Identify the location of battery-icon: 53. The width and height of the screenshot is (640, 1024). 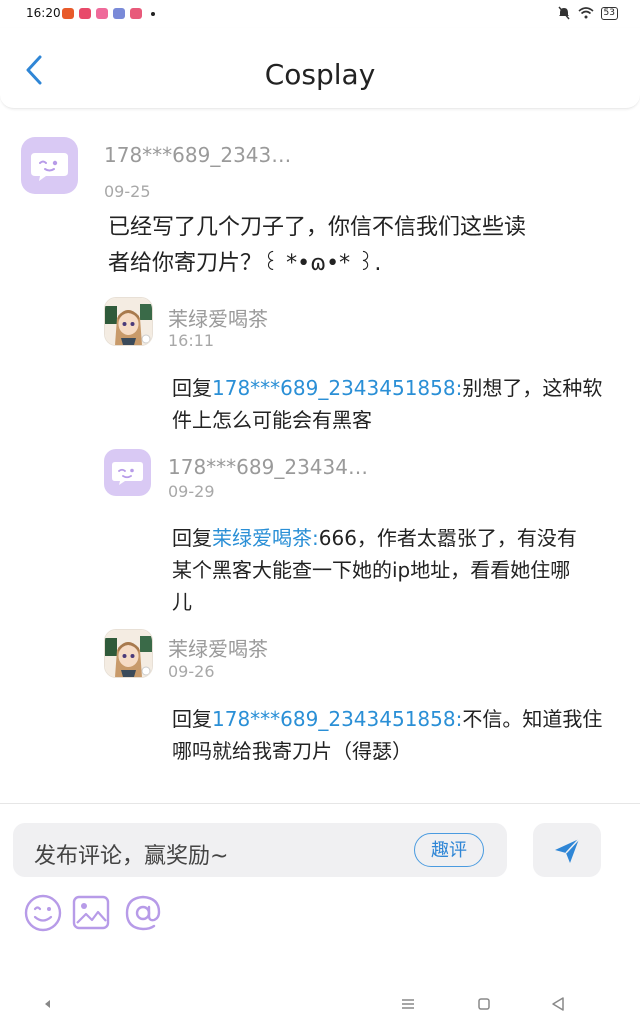
(609, 13).